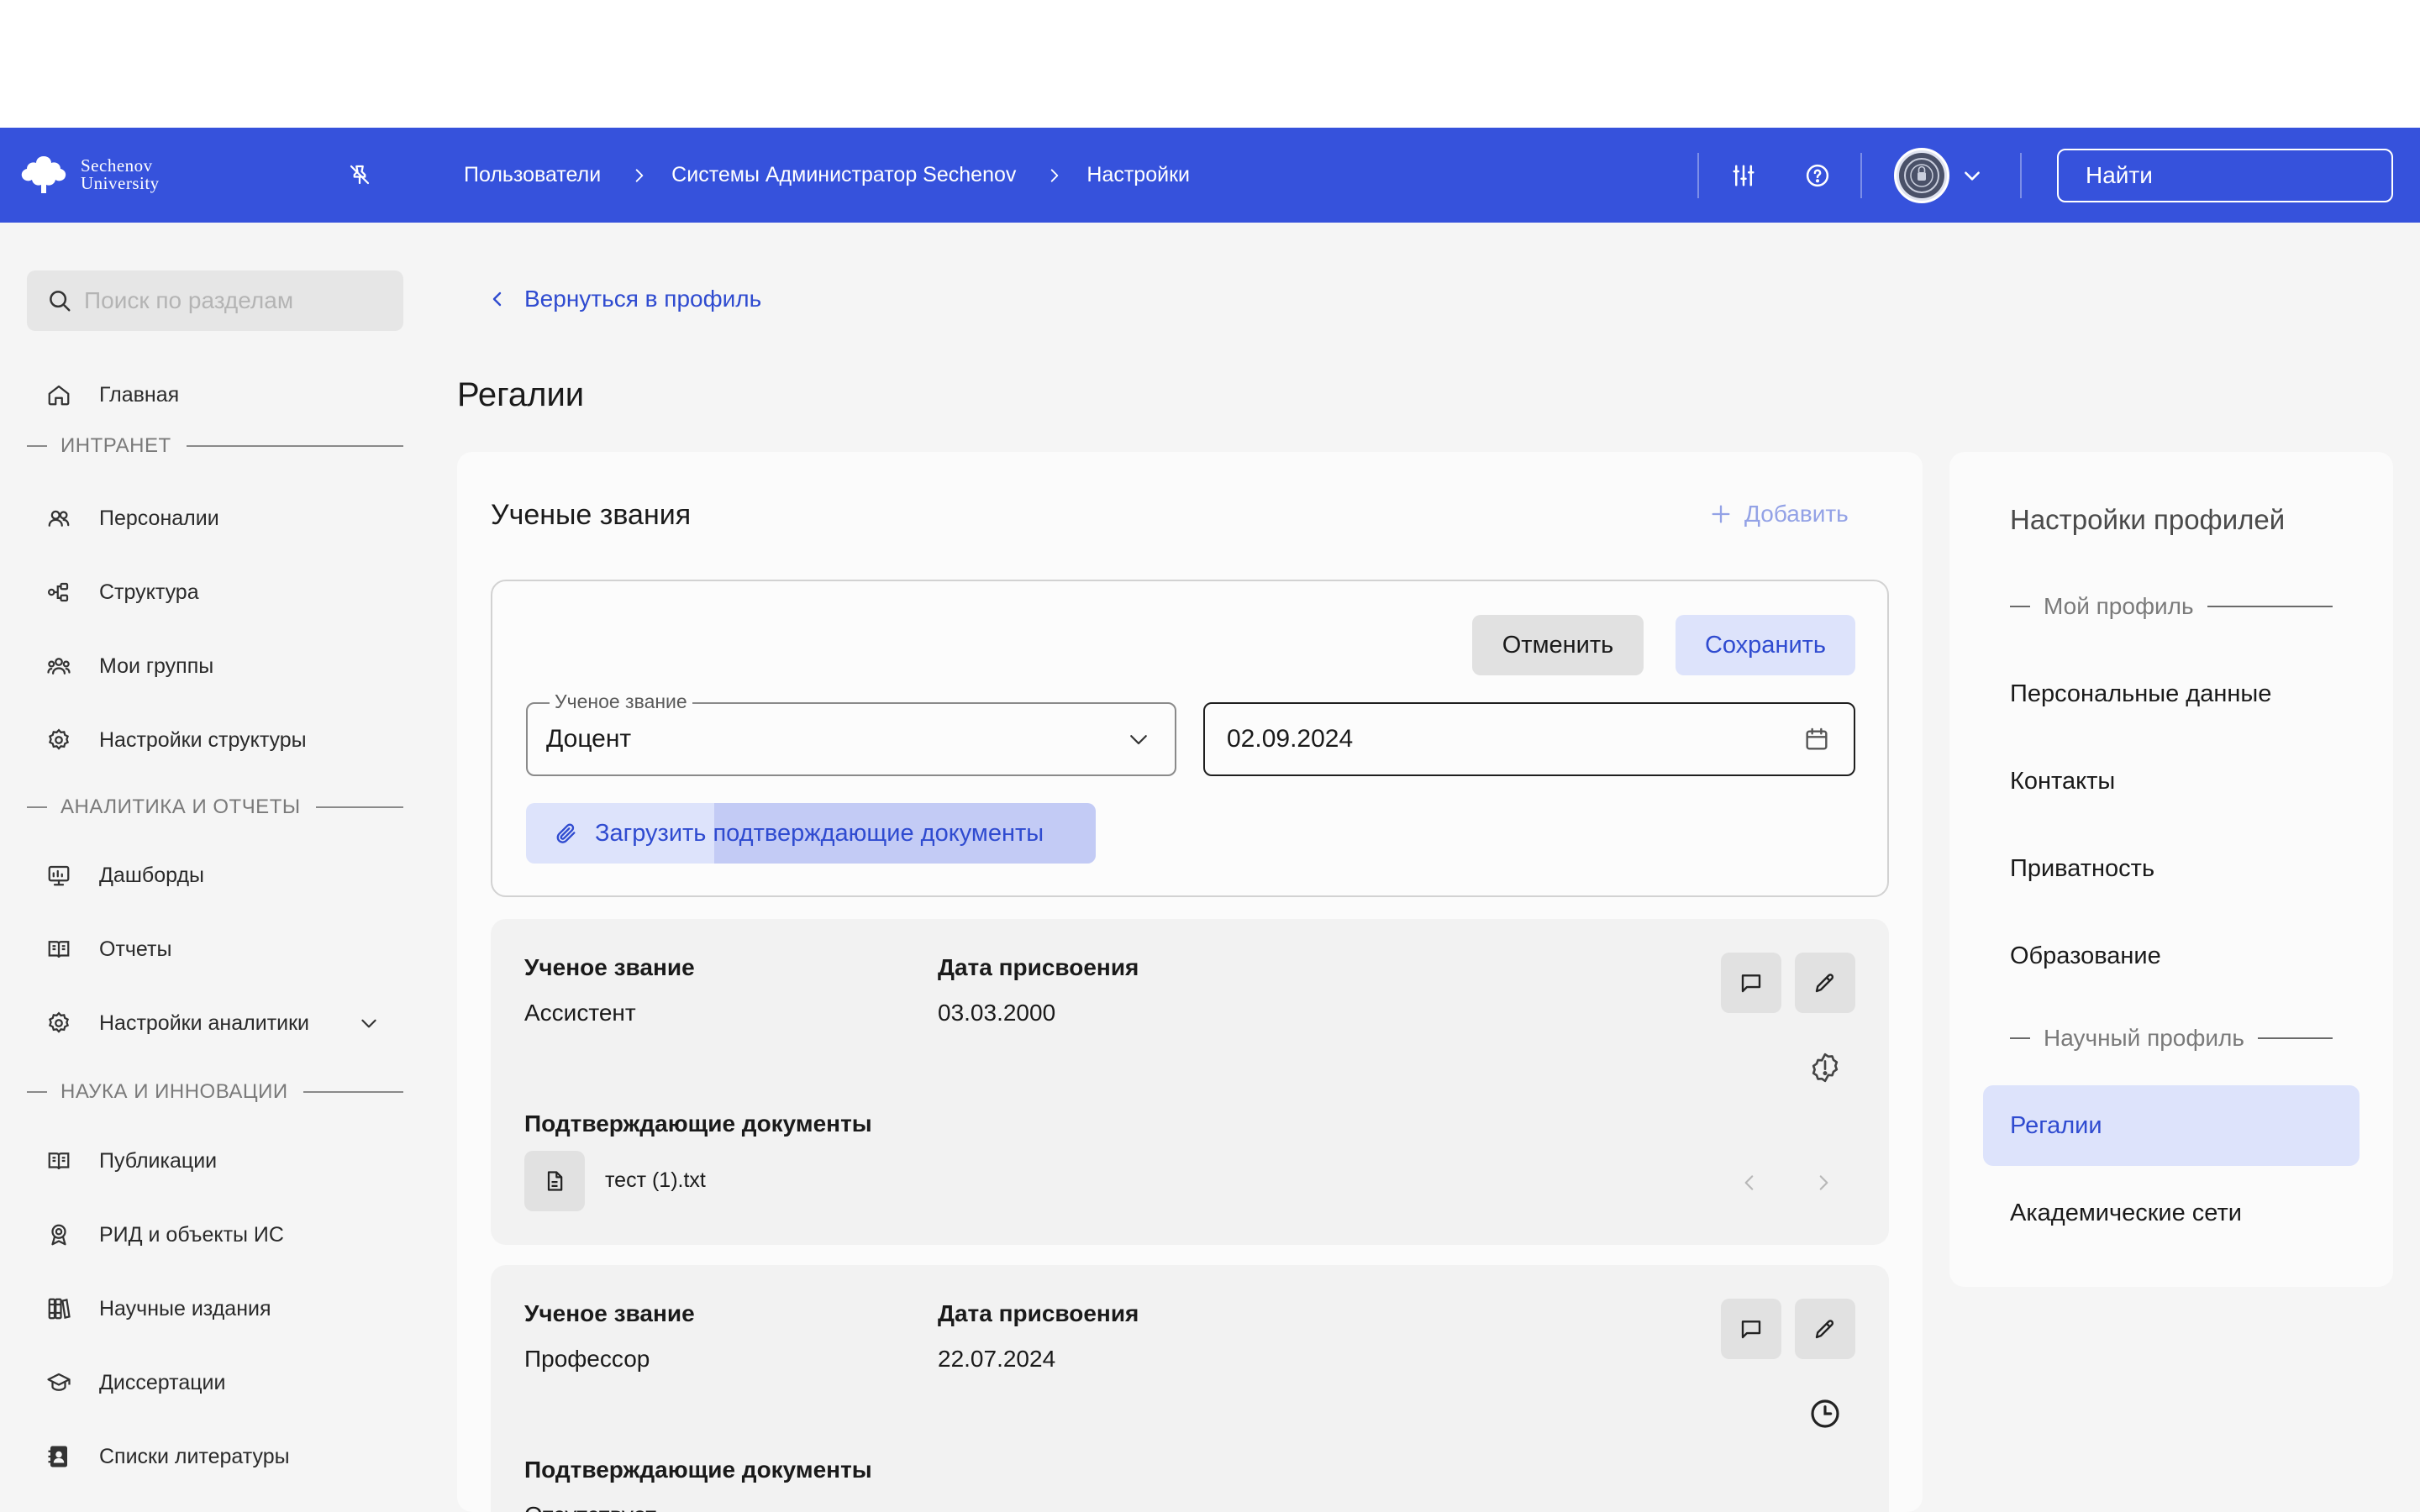 The height and width of the screenshot is (1512, 2420). I want to click on file-icon-button, so click(554, 1181).